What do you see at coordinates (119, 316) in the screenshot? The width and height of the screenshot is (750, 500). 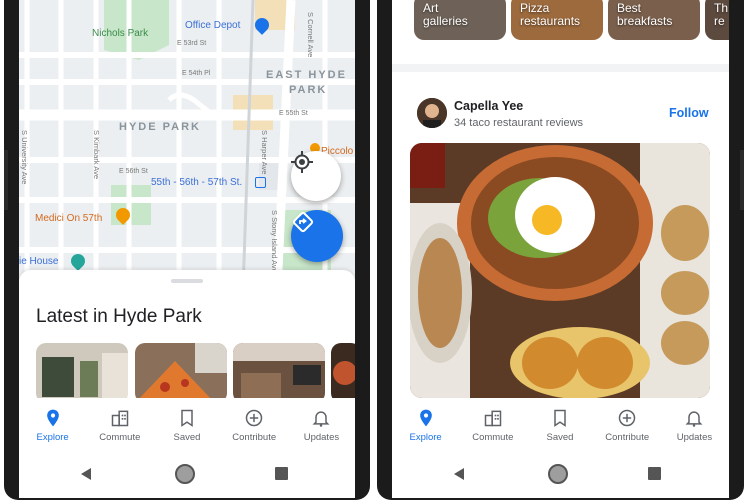 I see `sheet-title: Latest in Hyde Park` at bounding box center [119, 316].